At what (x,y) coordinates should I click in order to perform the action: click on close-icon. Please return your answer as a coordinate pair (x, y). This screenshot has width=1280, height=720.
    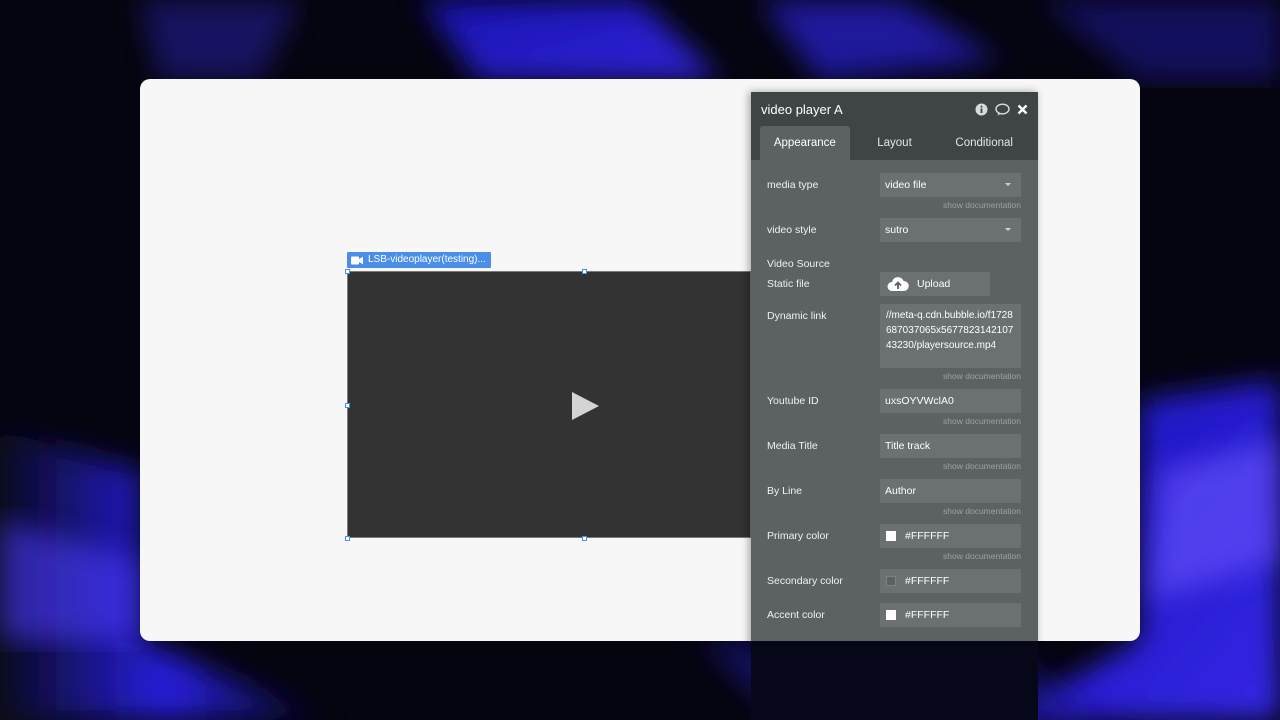
    Looking at the image, I should click on (1022, 109).